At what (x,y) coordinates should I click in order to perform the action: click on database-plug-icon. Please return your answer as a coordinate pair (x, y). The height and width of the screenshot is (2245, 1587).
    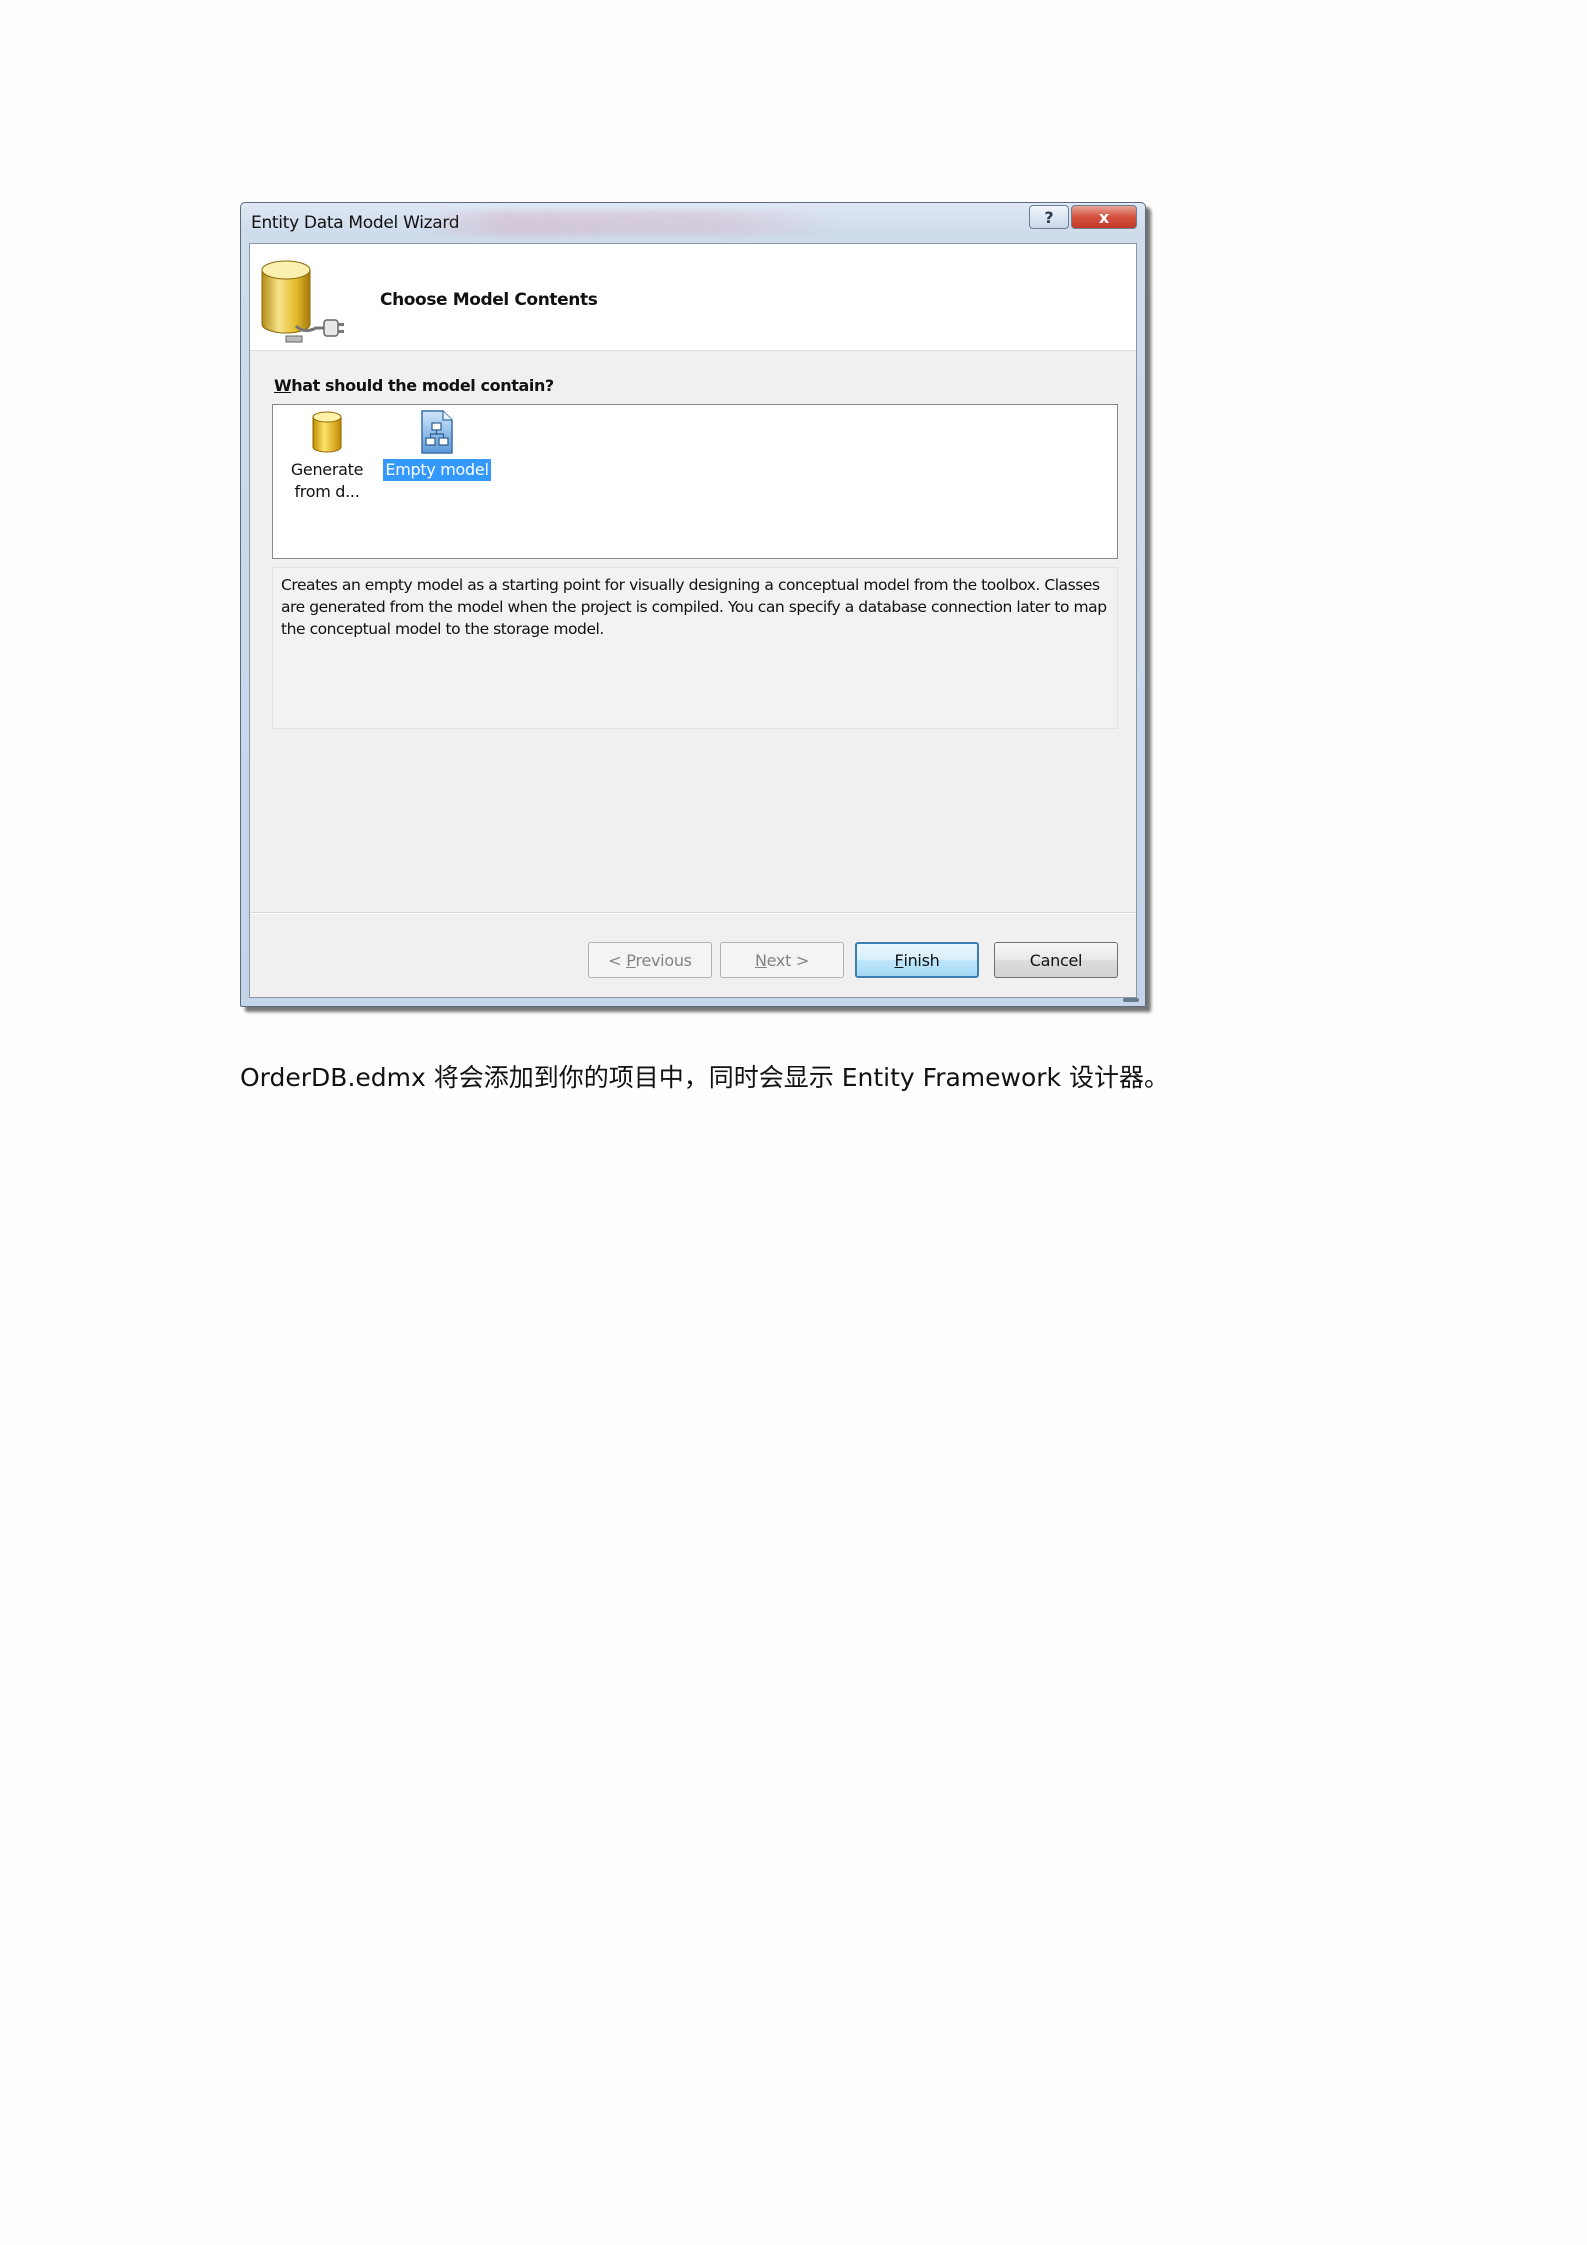
    Looking at the image, I should click on (302, 301).